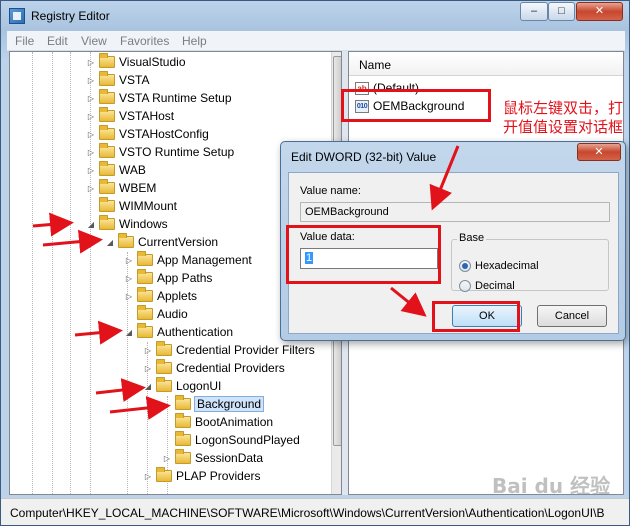 The height and width of the screenshot is (526, 630). I want to click on tree-item: ▷ WBEM, so click(121, 188).